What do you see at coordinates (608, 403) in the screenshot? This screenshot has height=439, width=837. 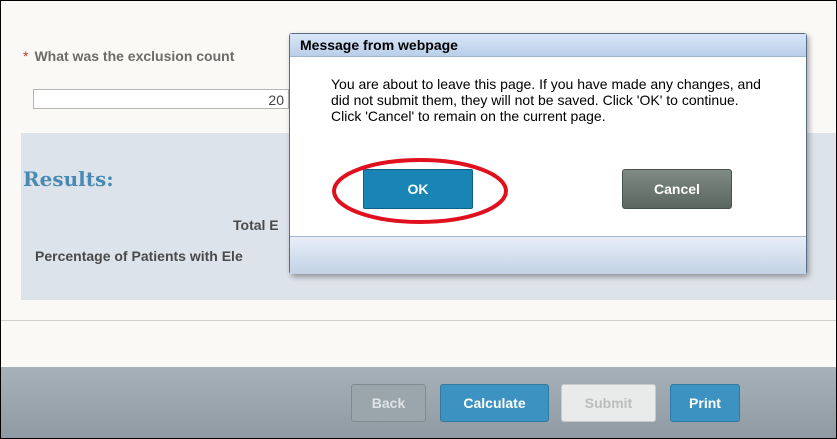 I see `submit-button: Submit` at bounding box center [608, 403].